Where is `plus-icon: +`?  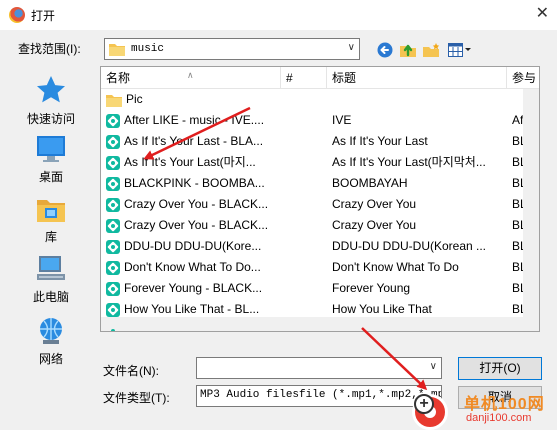
plus-icon: + is located at coordinates (424, 404).